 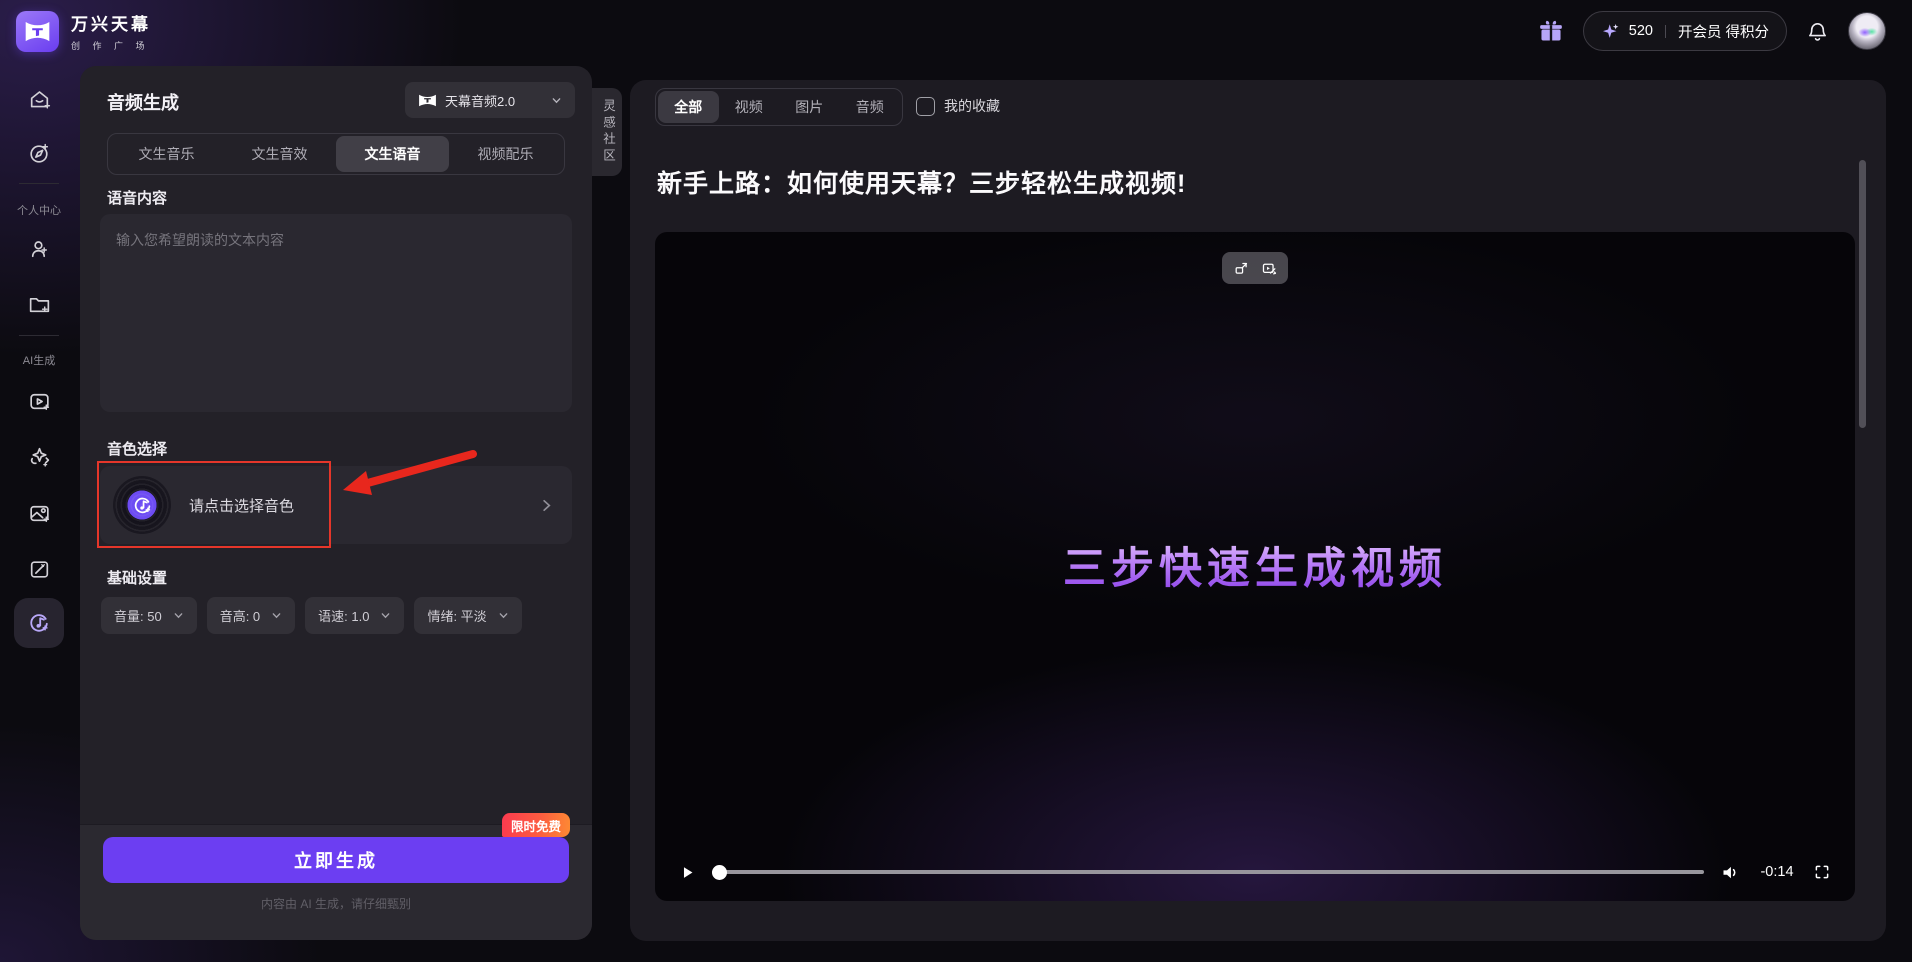 I want to click on folder-icon, so click(x=39, y=304).